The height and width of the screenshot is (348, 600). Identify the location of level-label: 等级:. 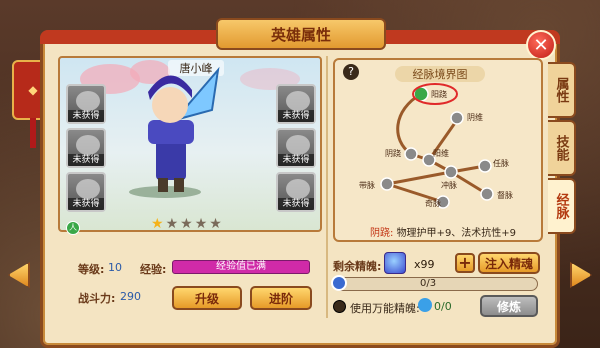
(91, 269).